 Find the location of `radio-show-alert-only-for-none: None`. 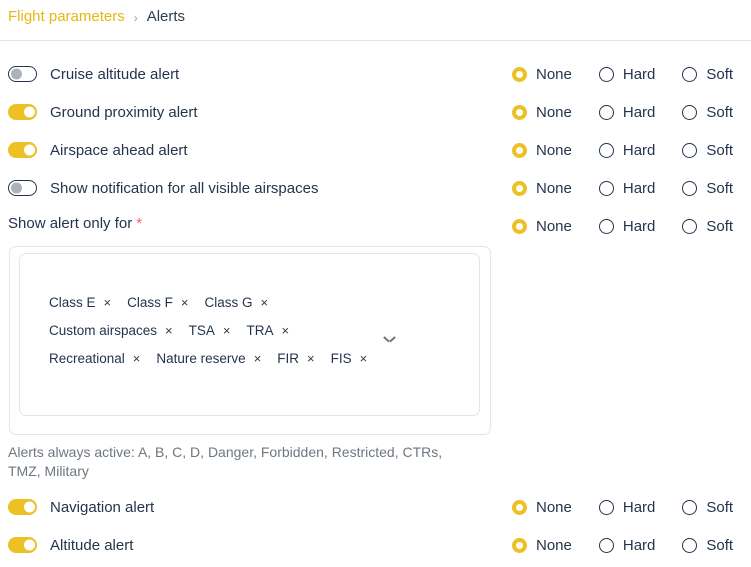

radio-show-alert-only-for-none: None is located at coordinates (542, 226).